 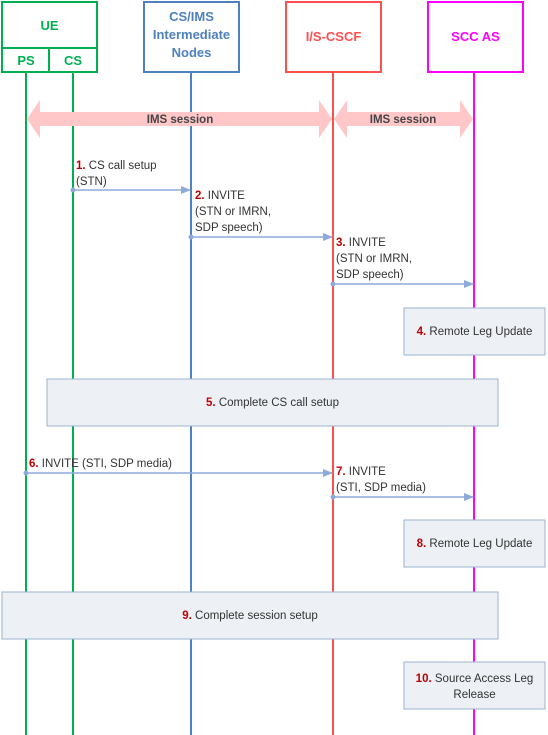 I want to click on message-step-3: 3. INVITE (STN or IMRN, SDP speech), so click(x=402, y=262).